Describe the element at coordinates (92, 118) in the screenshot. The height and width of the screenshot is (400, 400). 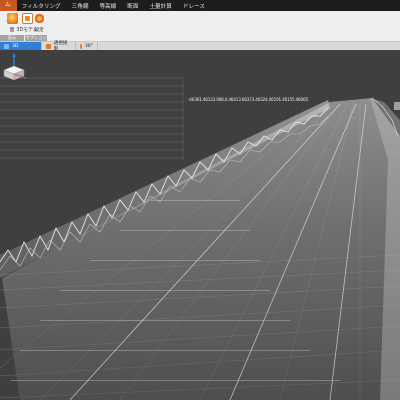
I see `background-grid` at that location.